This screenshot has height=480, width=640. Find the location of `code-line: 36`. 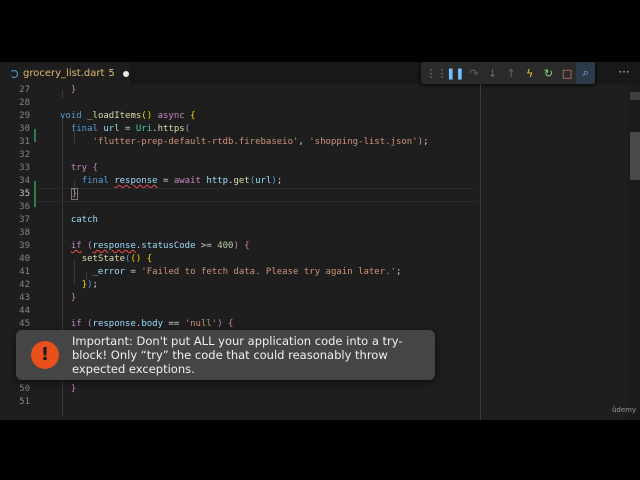

code-line: 36 is located at coordinates (24, 207).